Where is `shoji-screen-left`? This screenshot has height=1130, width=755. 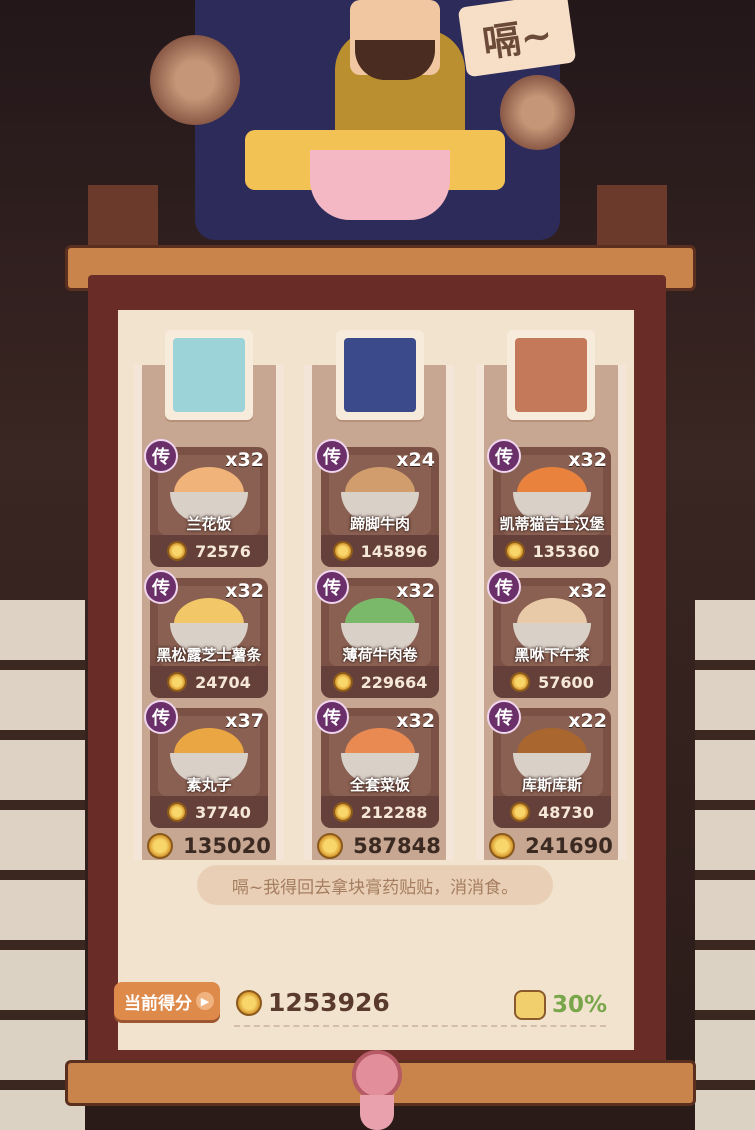 shoji-screen-left is located at coordinates (42, 865).